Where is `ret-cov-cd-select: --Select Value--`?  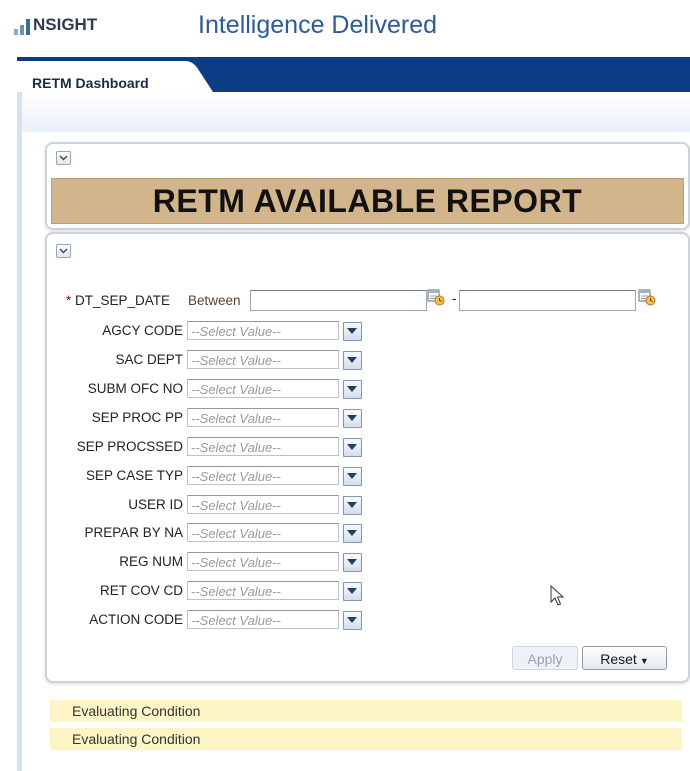 ret-cov-cd-select: --Select Value-- is located at coordinates (263, 590).